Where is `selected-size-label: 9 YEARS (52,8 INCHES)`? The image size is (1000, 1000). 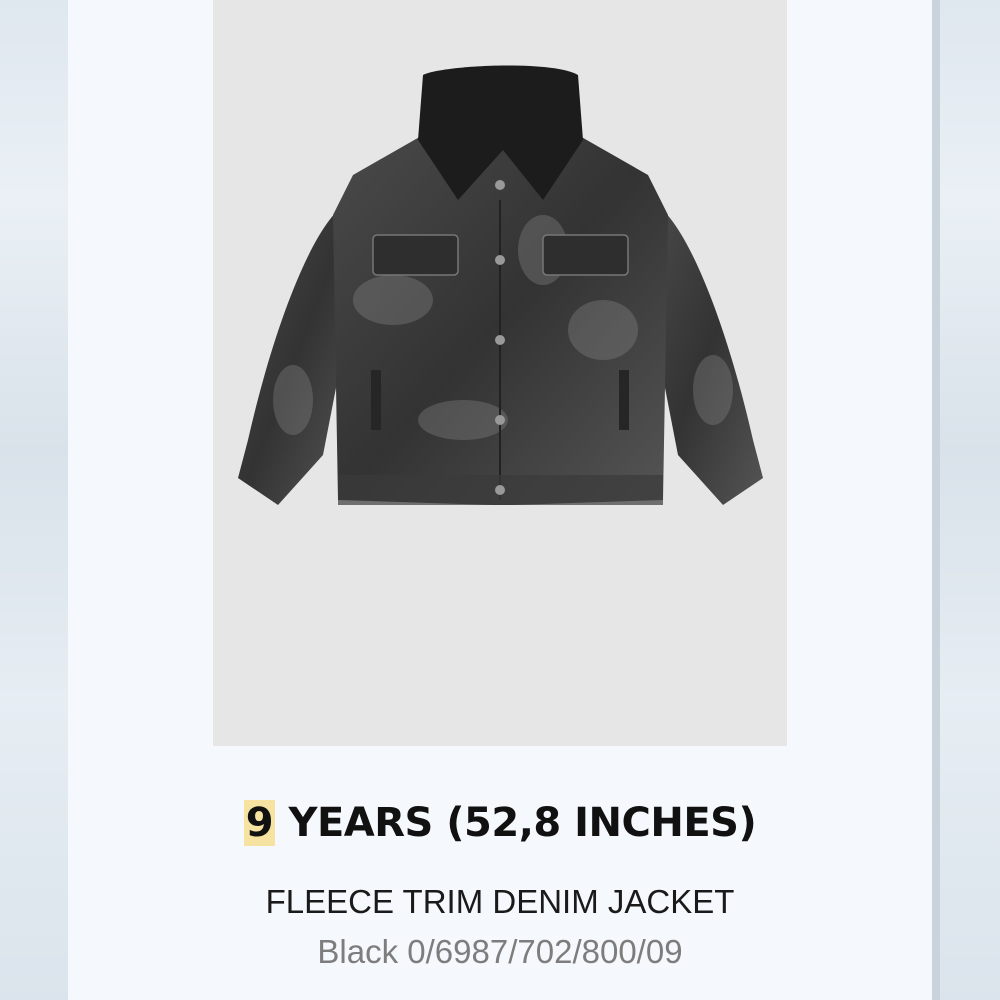
selected-size-label: 9 YEARS (52,8 INCHES) is located at coordinates (500, 823).